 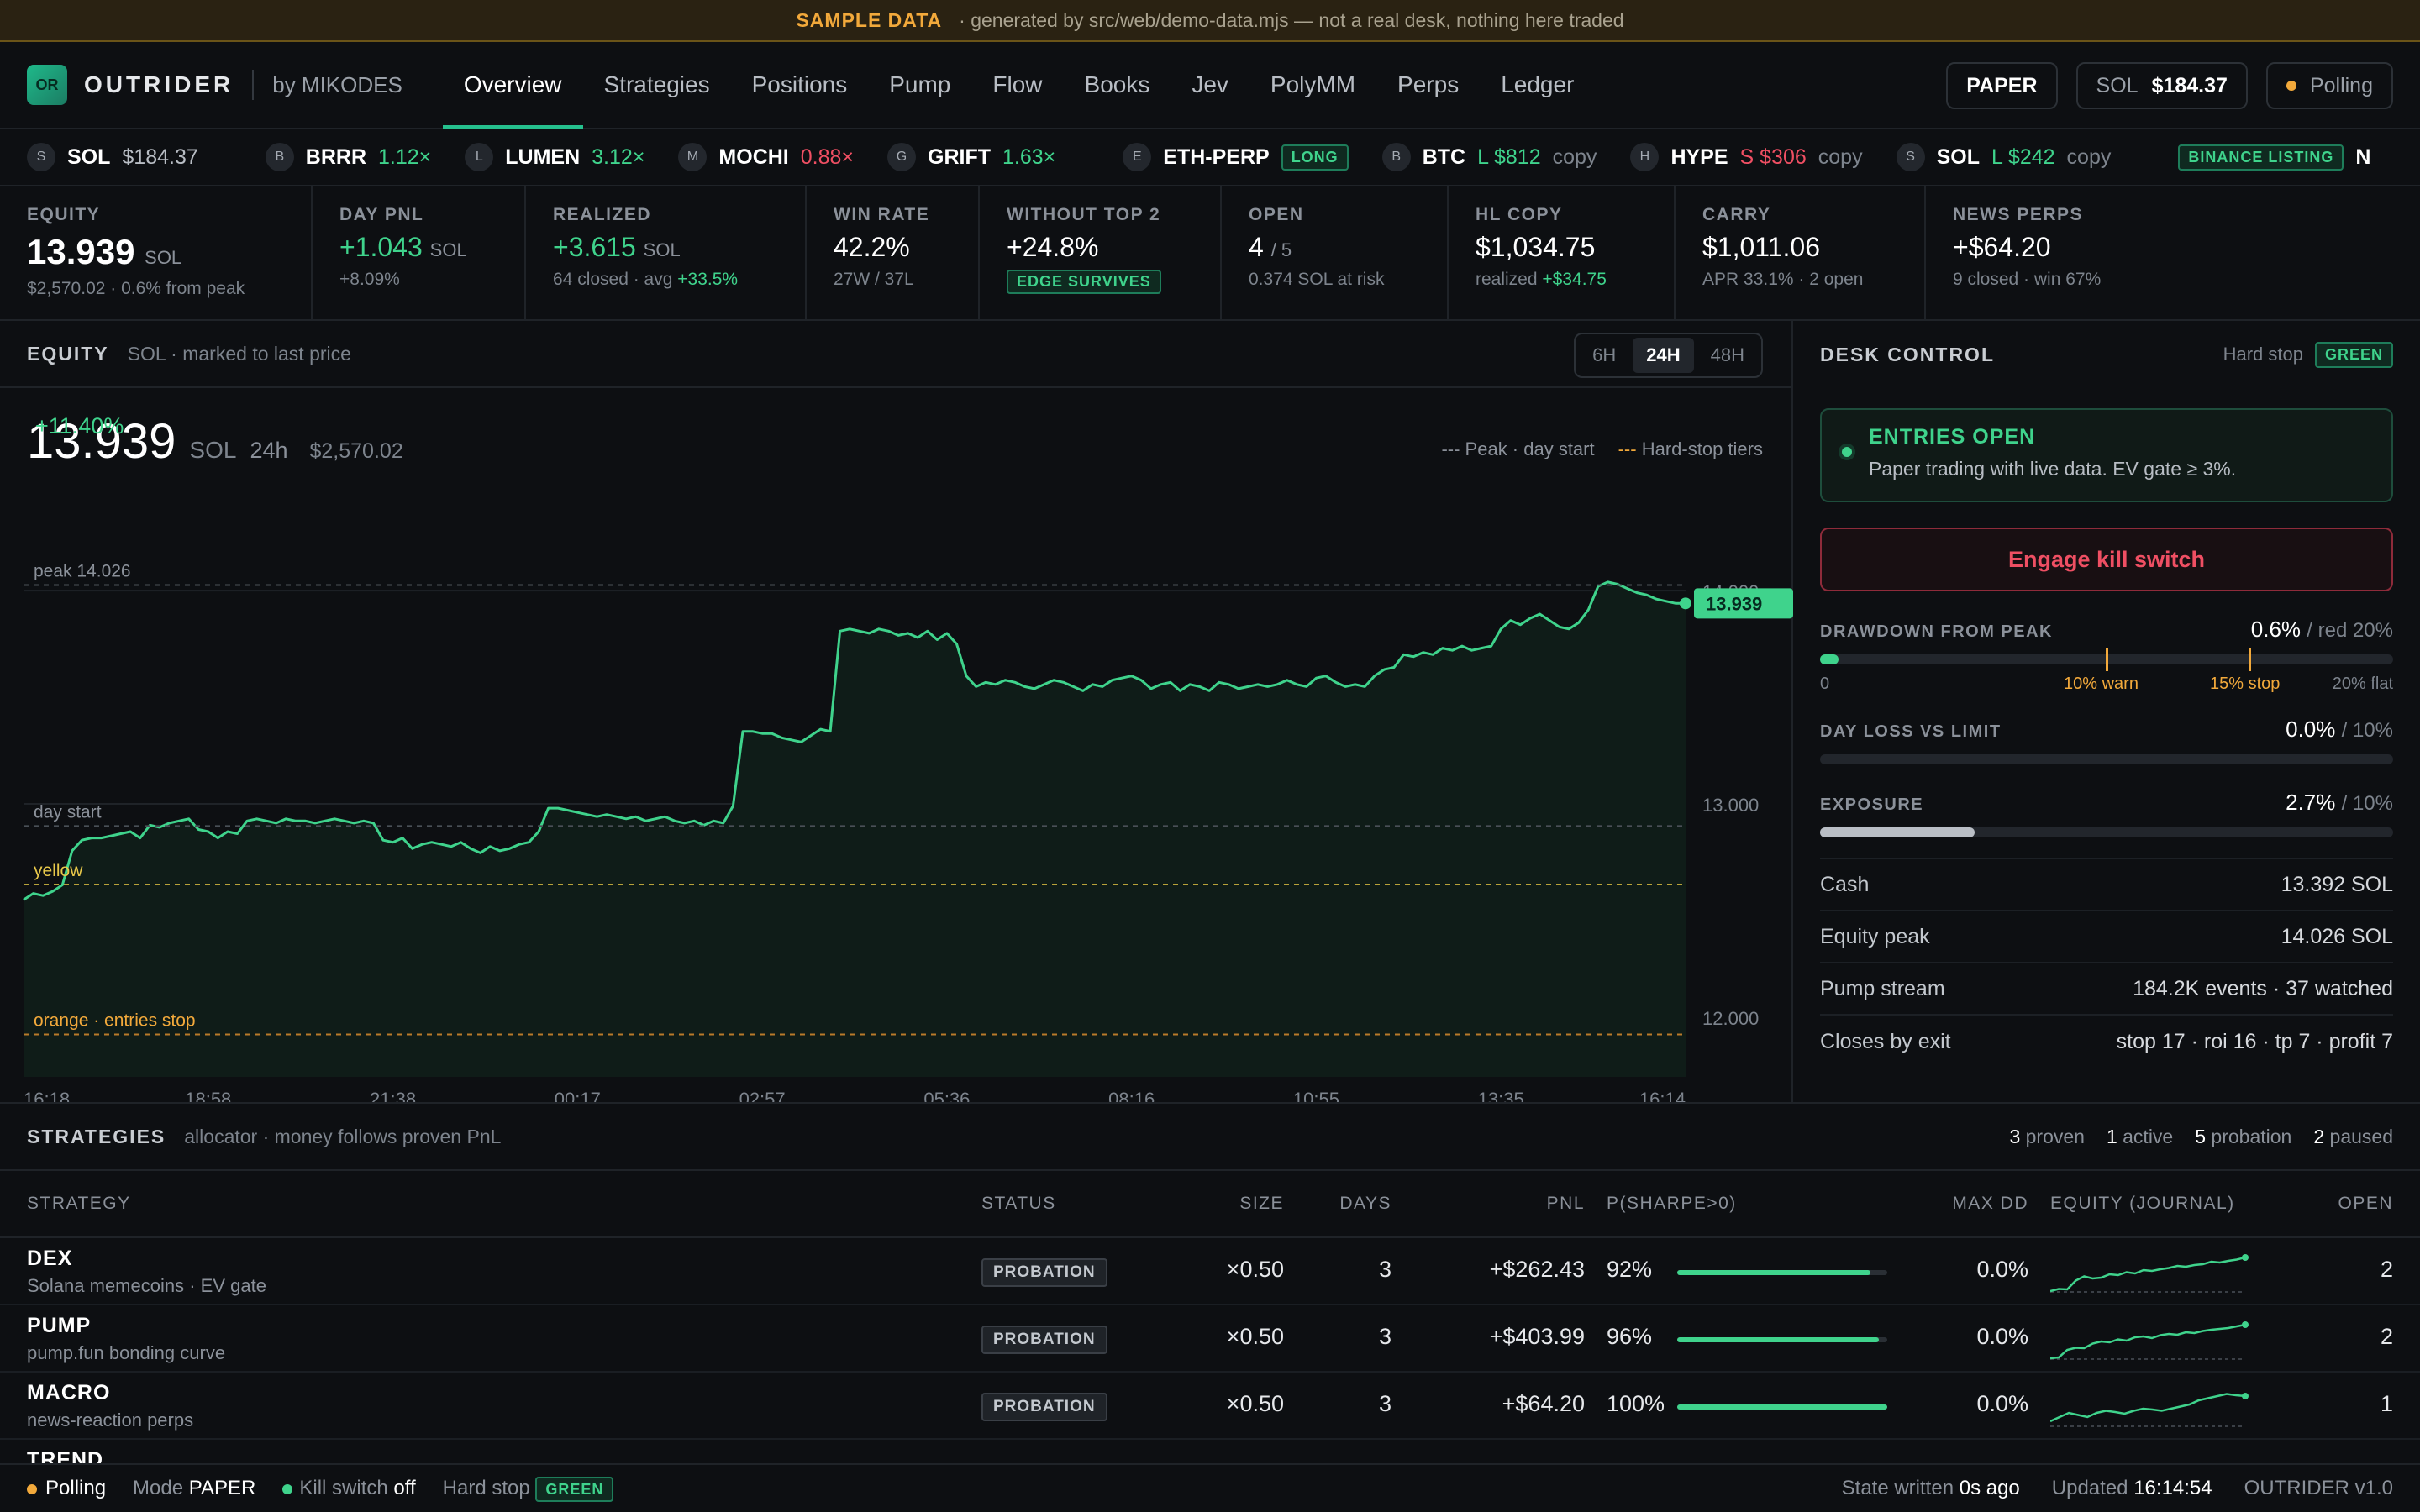 I want to click on ticker-item: G GRIFT 1.63×, so click(x=971, y=157).